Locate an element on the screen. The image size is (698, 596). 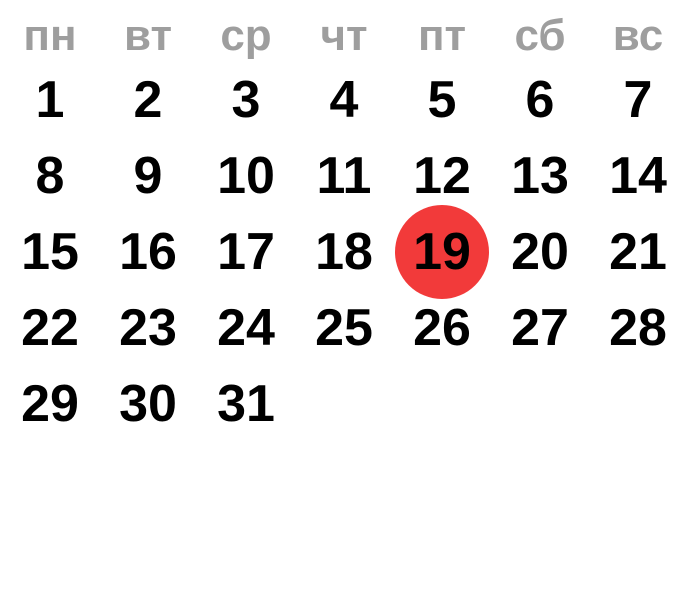
day-cell: 4 is located at coordinates (344, 100).